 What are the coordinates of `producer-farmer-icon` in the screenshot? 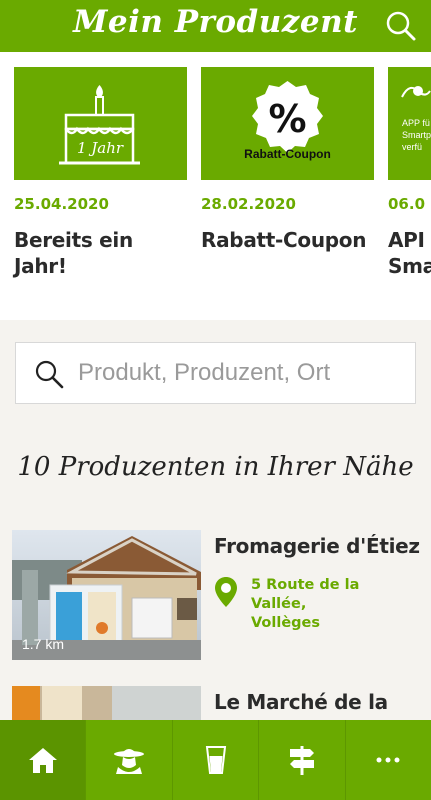 It's located at (129, 761).